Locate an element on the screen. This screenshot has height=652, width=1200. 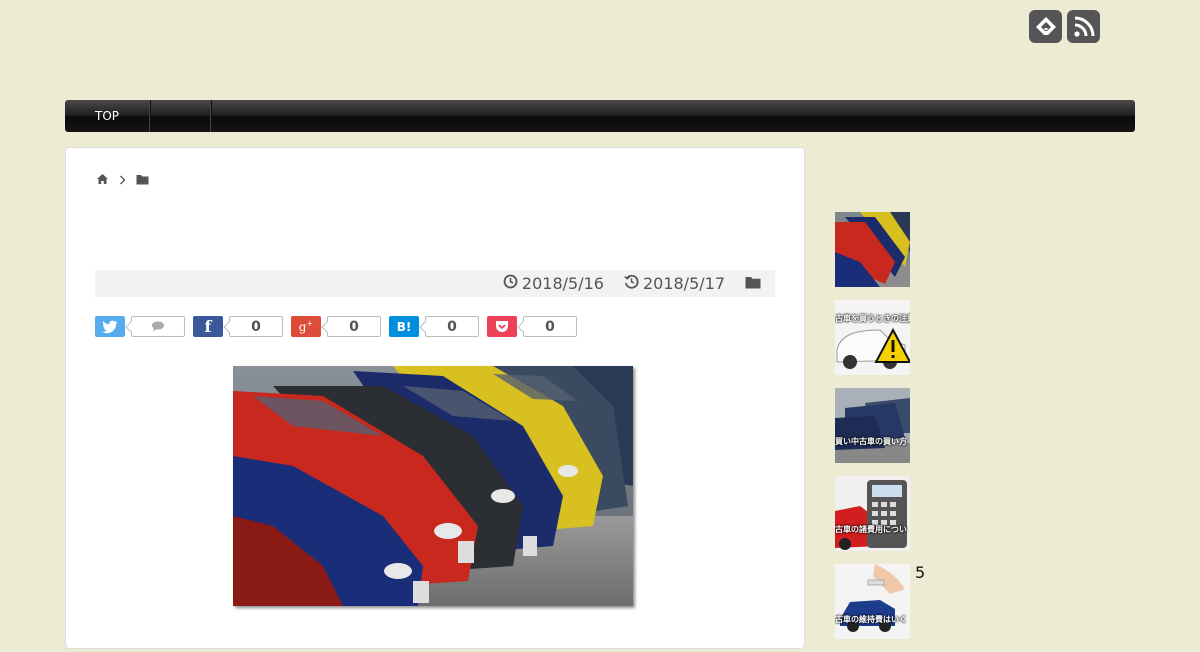
pocket-count: 0 is located at coordinates (550, 326).